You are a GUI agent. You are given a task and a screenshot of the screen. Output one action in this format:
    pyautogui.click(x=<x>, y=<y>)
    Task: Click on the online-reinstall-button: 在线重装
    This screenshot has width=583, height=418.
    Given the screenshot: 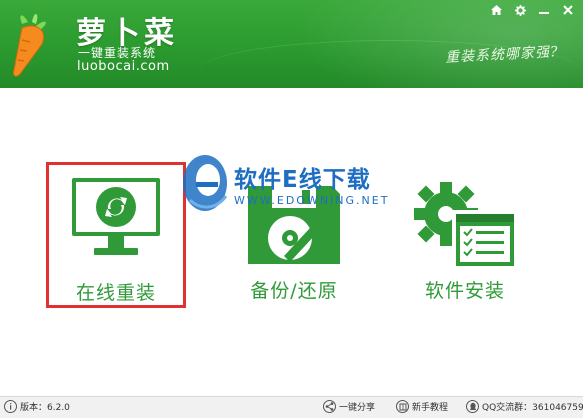 What is the action you would take?
    pyautogui.click(x=116, y=235)
    